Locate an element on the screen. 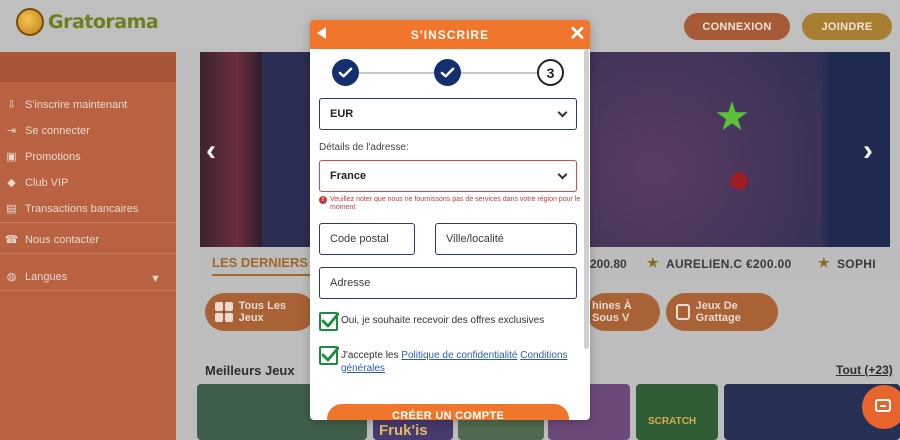  banner-next-icon: › is located at coordinates (868, 151).